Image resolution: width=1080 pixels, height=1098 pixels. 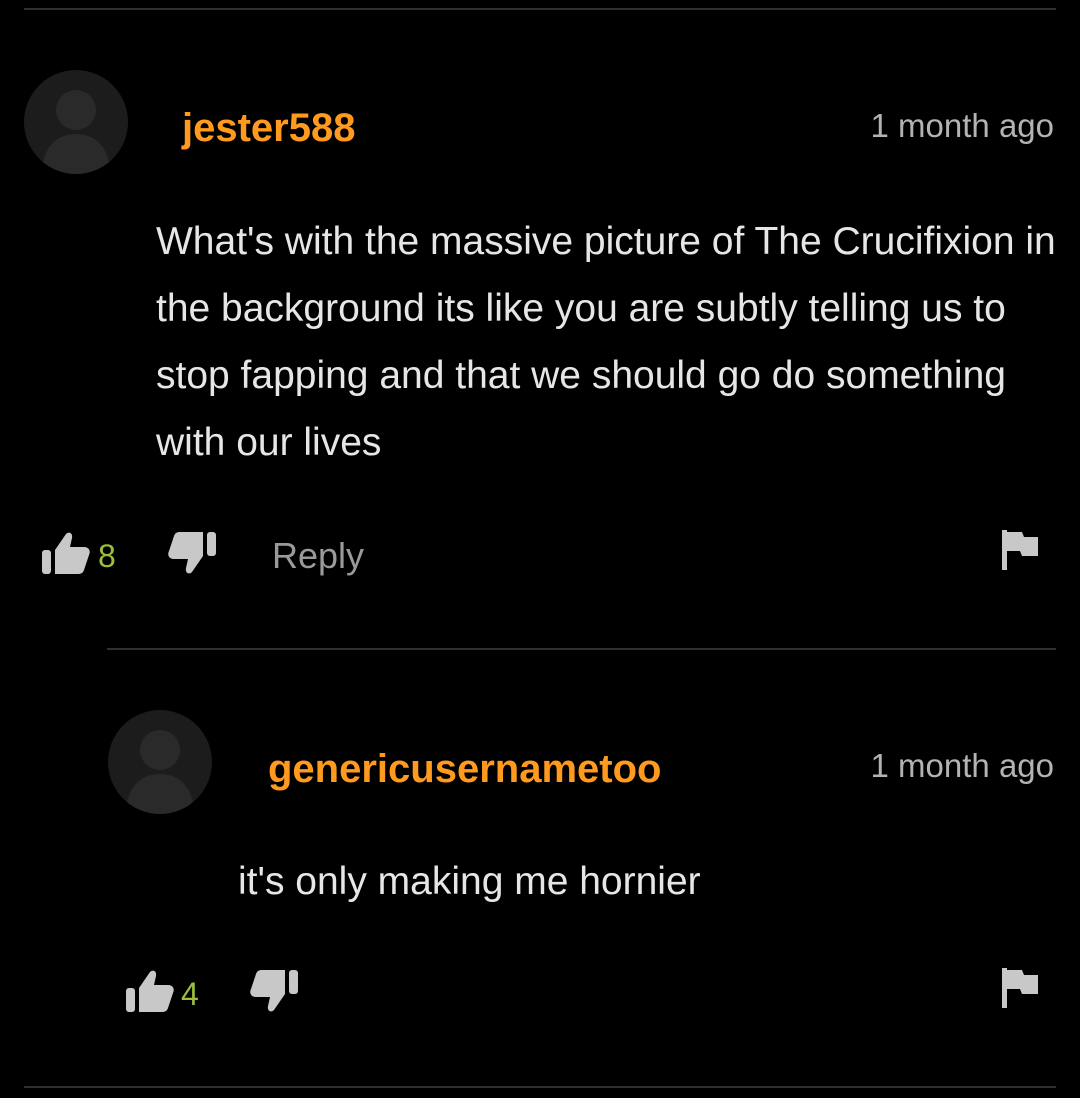 I want to click on like-count: 8, so click(x=107, y=556).